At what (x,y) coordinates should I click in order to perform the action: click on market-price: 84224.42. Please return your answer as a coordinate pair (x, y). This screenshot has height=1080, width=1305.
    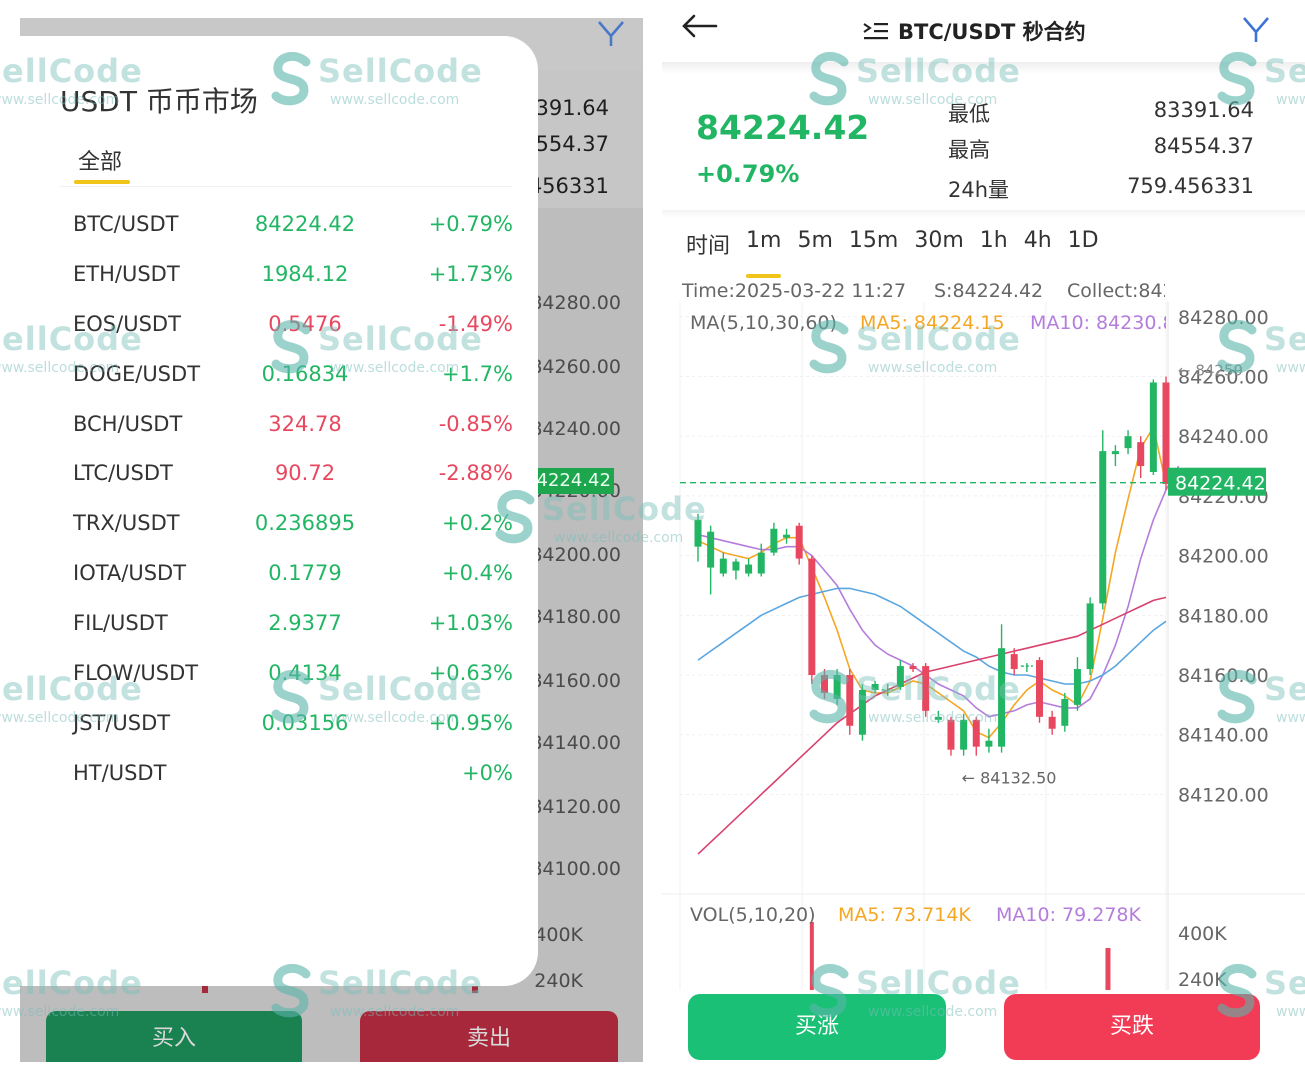
    Looking at the image, I should click on (305, 224).